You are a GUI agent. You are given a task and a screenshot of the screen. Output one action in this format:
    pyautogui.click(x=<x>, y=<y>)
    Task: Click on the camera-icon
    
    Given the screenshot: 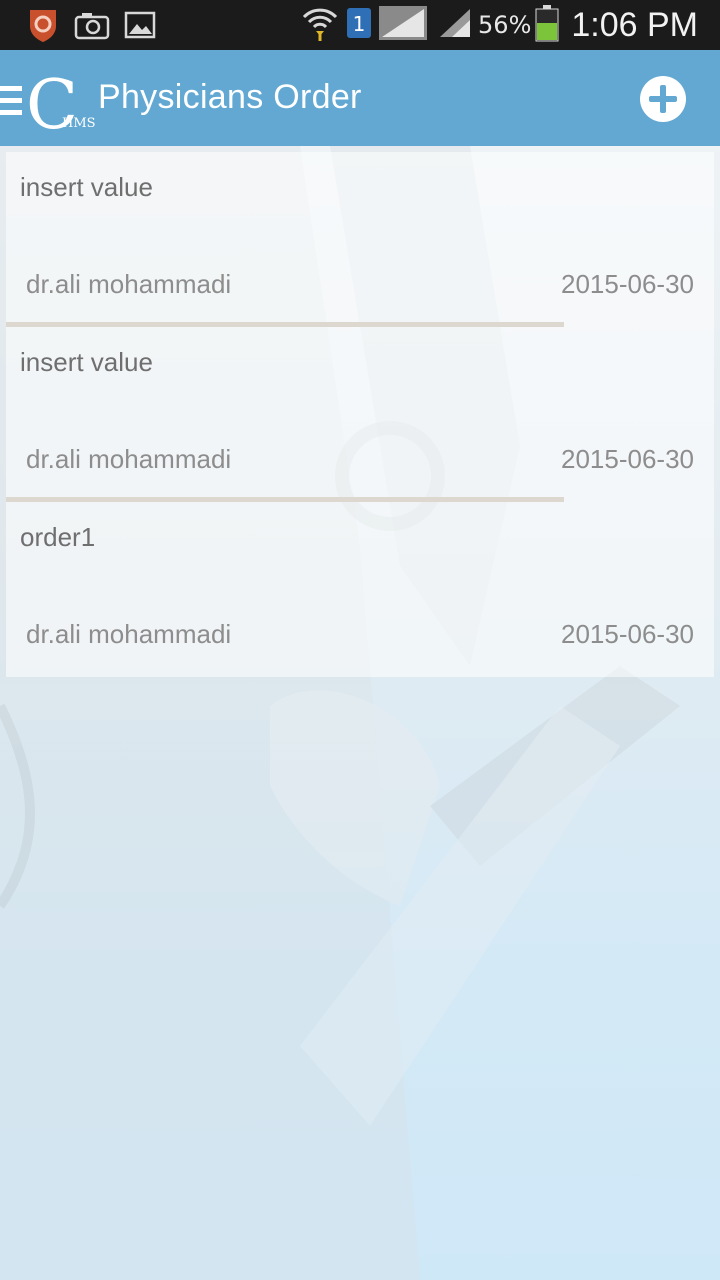 What is the action you would take?
    pyautogui.click(x=92, y=27)
    